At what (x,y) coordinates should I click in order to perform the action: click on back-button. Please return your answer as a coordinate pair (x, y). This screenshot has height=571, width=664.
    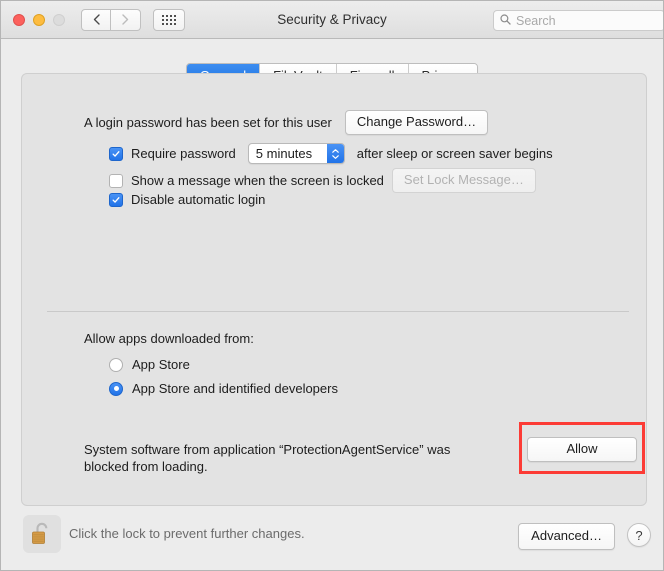
    Looking at the image, I should click on (96, 19).